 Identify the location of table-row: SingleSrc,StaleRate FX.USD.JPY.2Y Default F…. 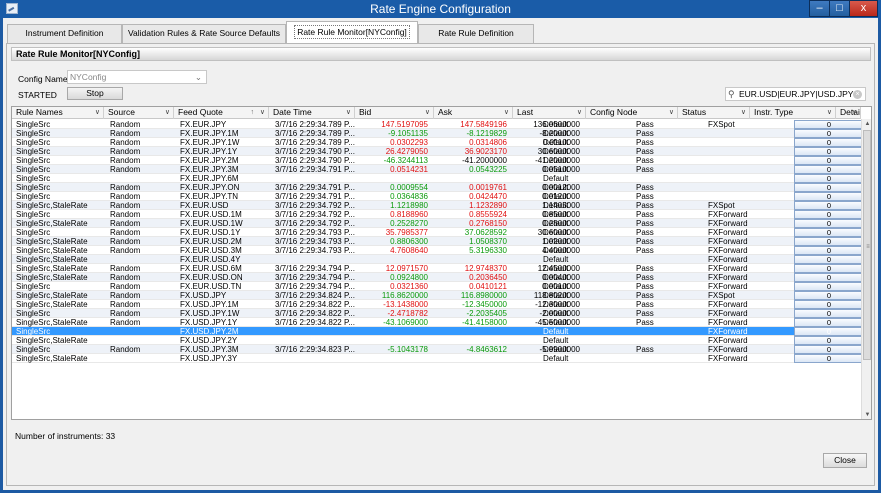
(438, 340).